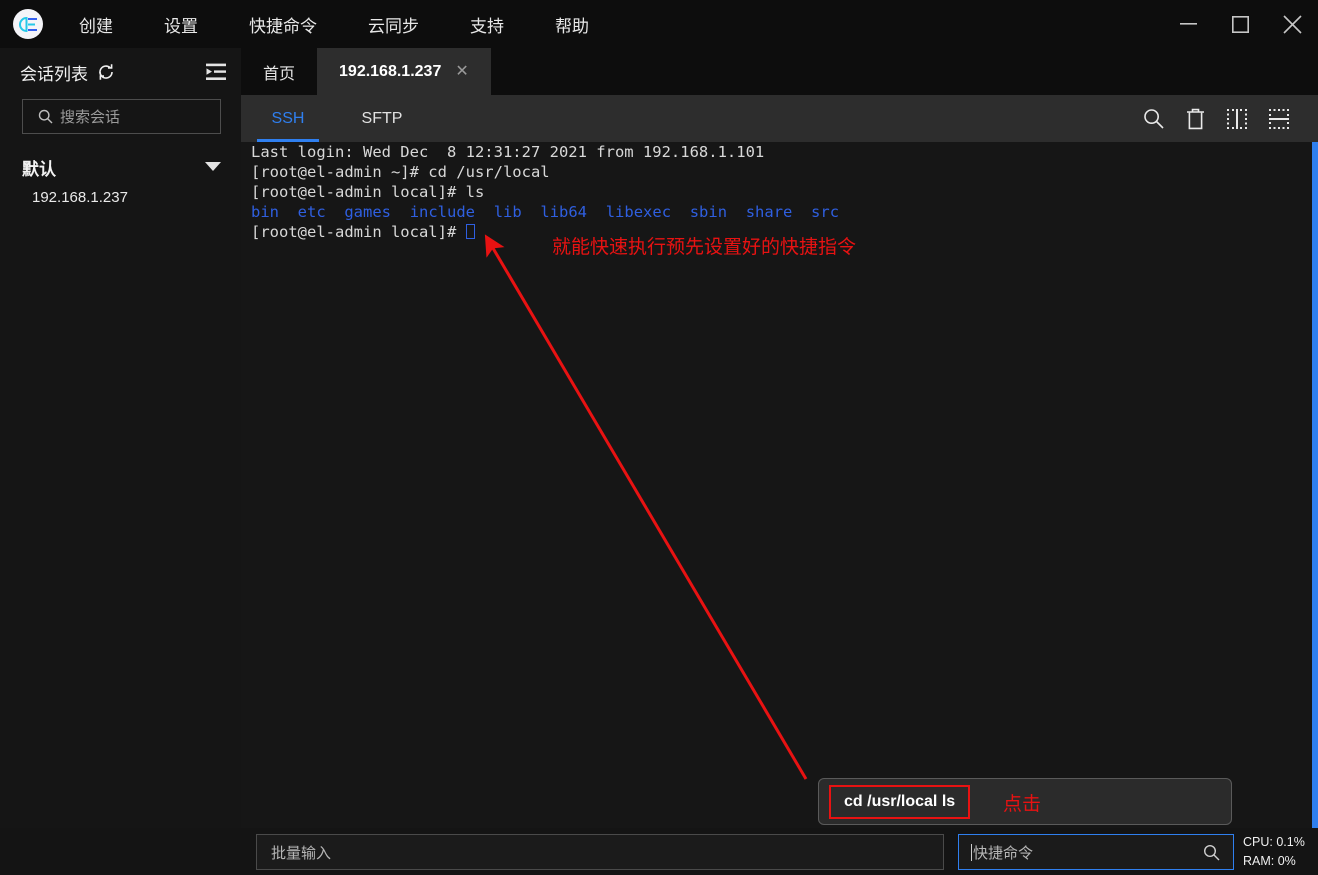  What do you see at coordinates (638, 212) in the screenshot?
I see `terminal-dir-entry: libexec` at bounding box center [638, 212].